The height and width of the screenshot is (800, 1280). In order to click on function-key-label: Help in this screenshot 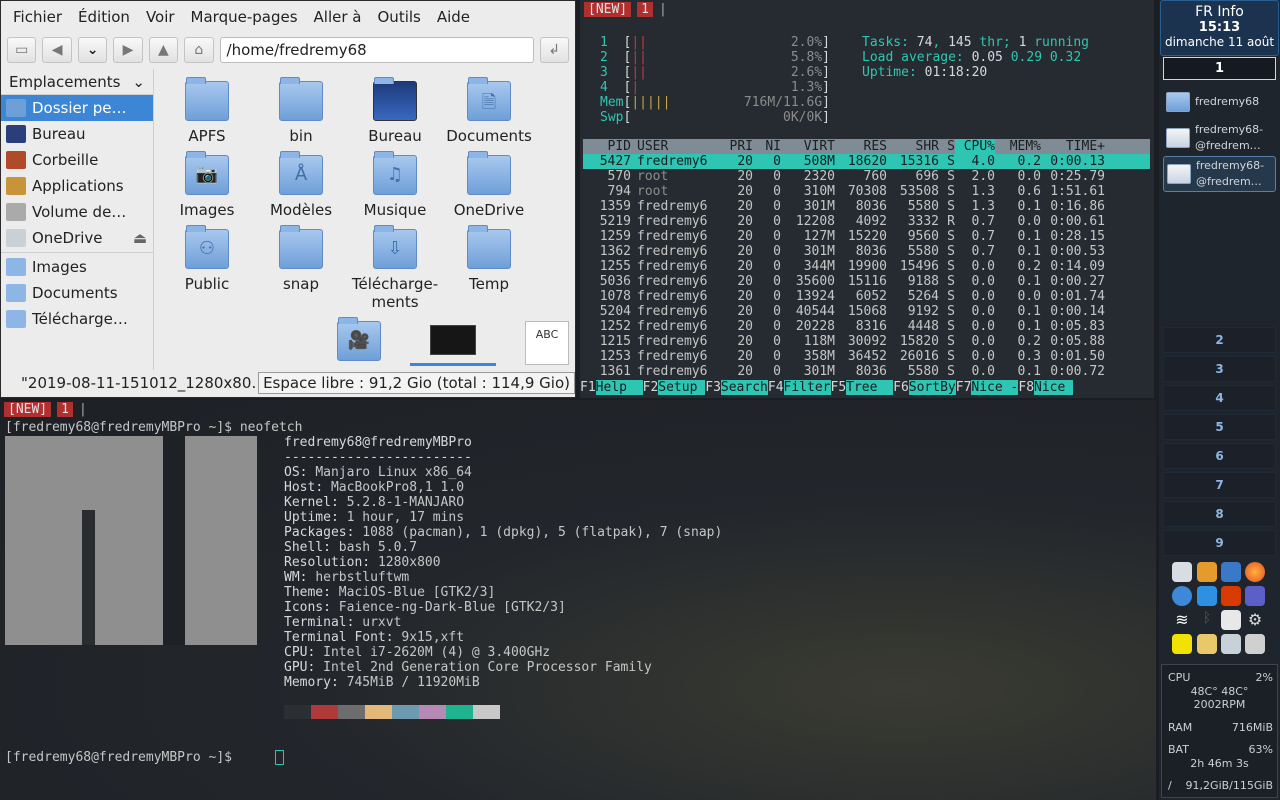, I will do `click(619, 387)`.